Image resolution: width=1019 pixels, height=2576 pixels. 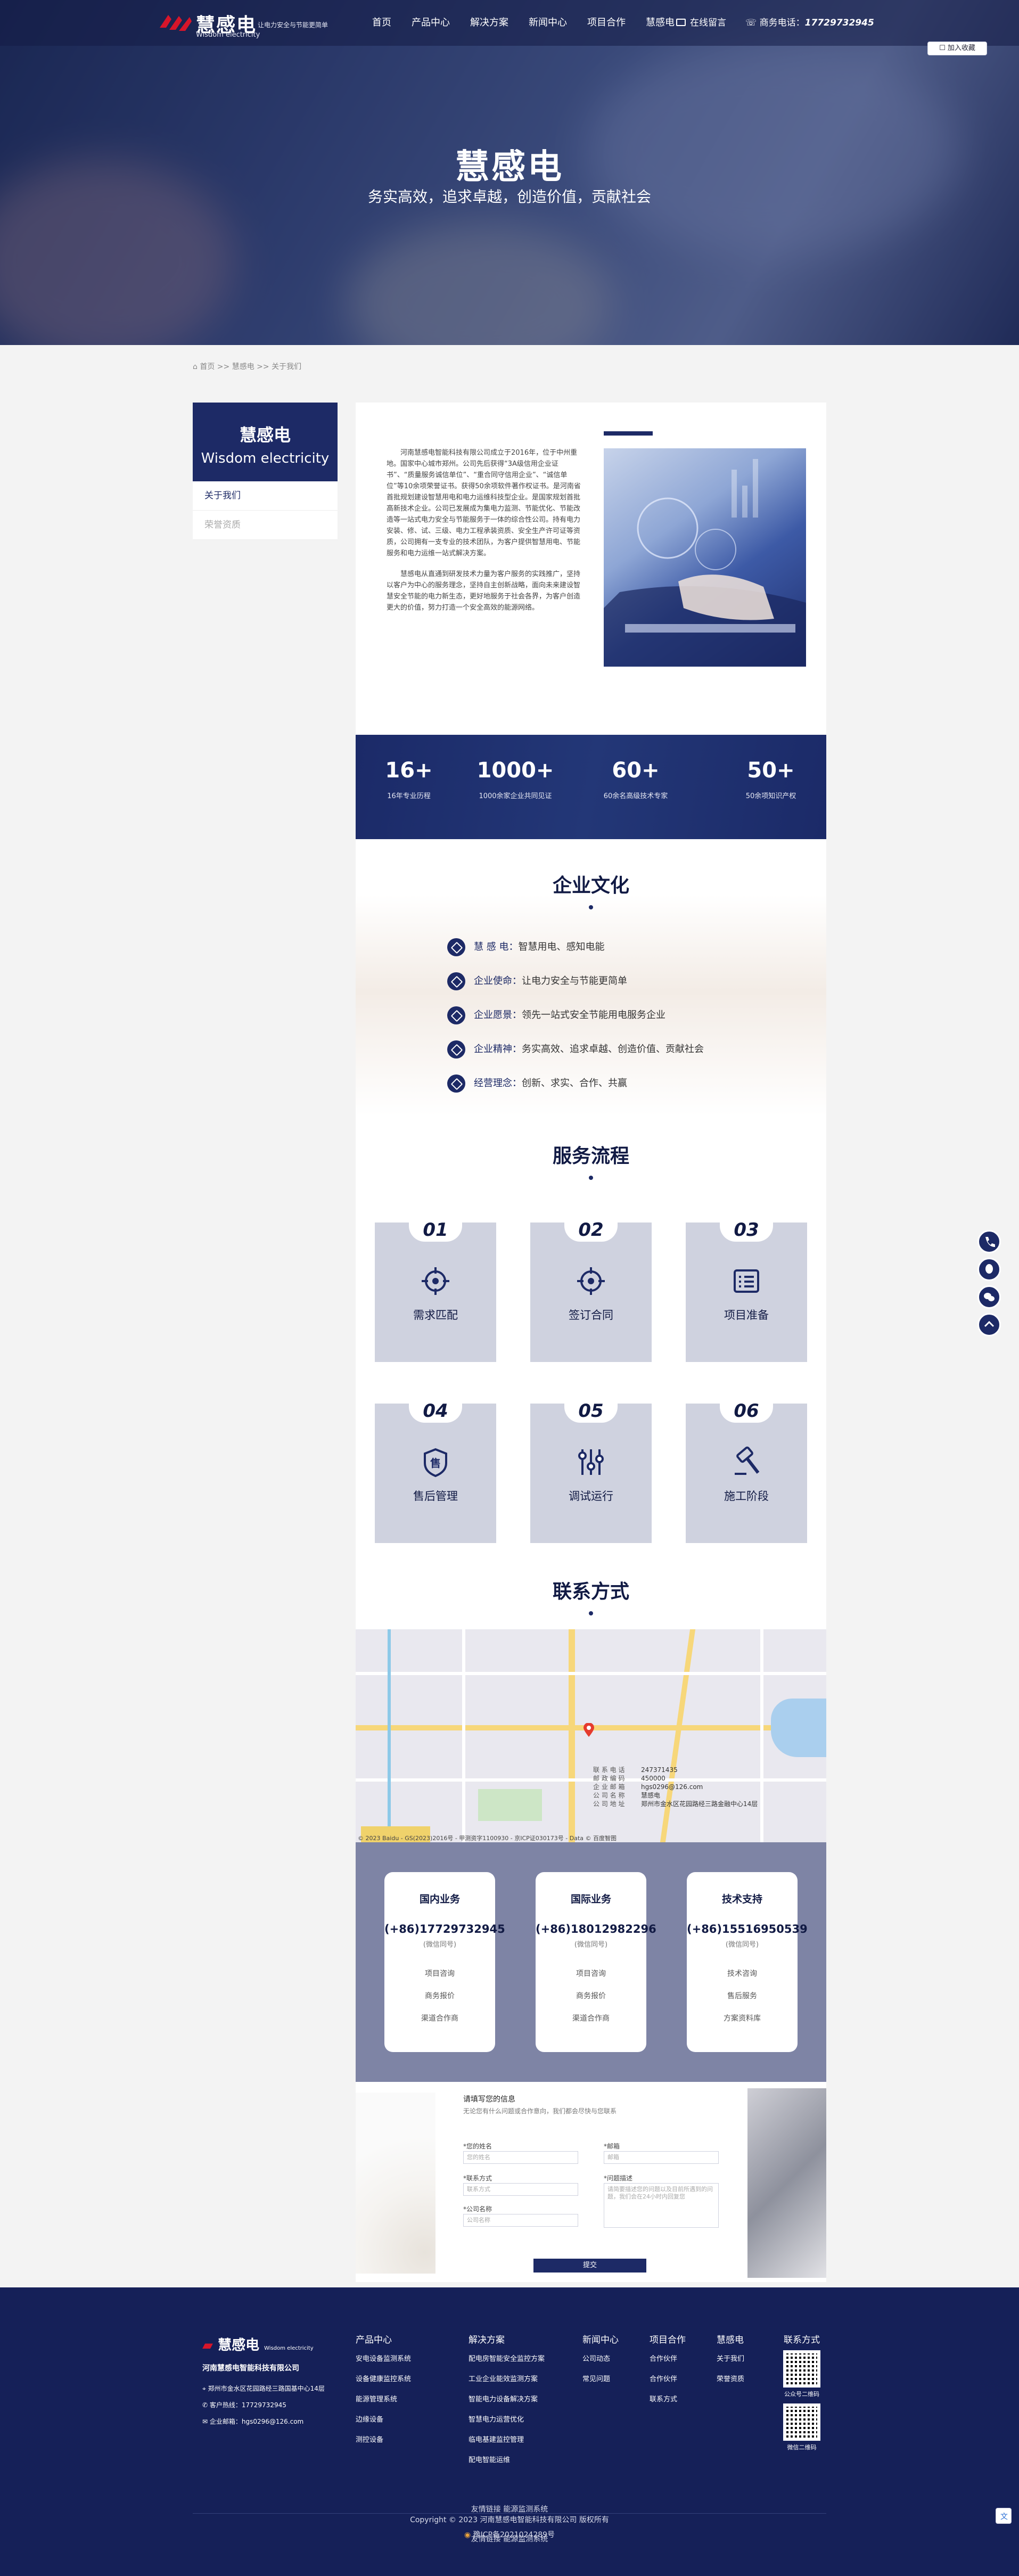 I want to click on qq-float-button, so click(x=989, y=1269).